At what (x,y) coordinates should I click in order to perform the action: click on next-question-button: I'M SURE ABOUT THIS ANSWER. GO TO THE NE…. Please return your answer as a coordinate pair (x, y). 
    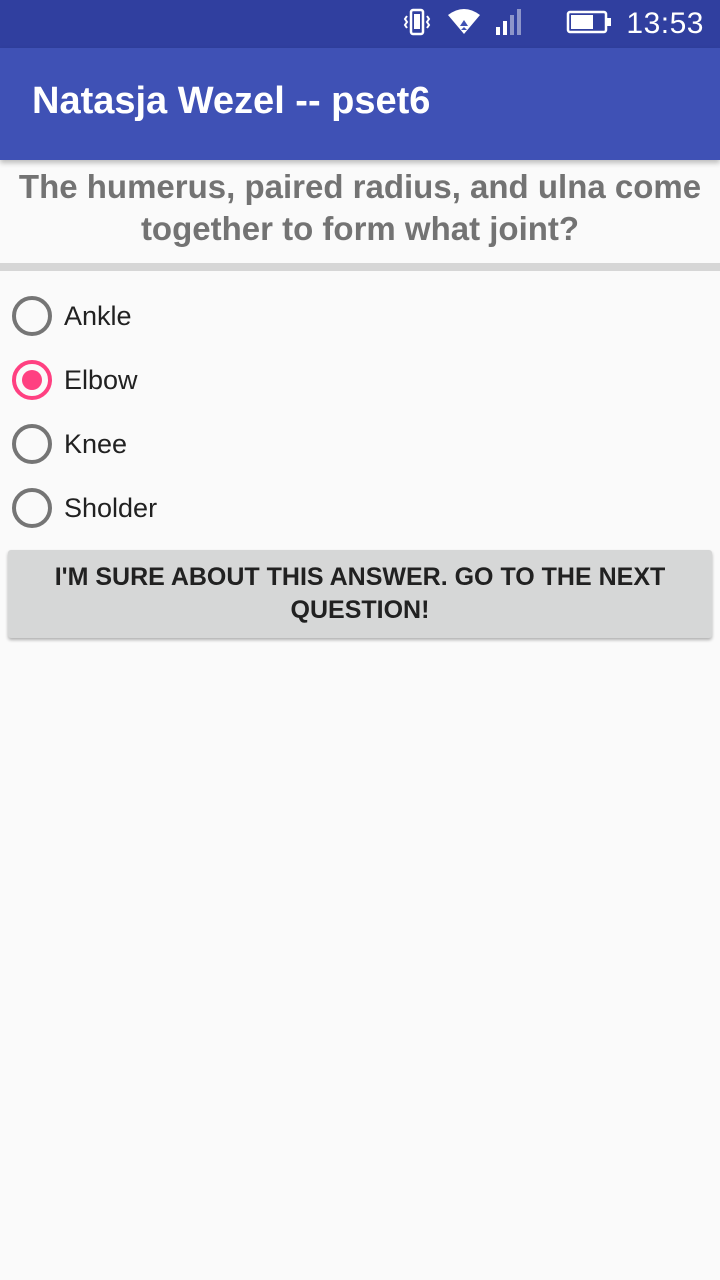
    Looking at the image, I should click on (360, 594).